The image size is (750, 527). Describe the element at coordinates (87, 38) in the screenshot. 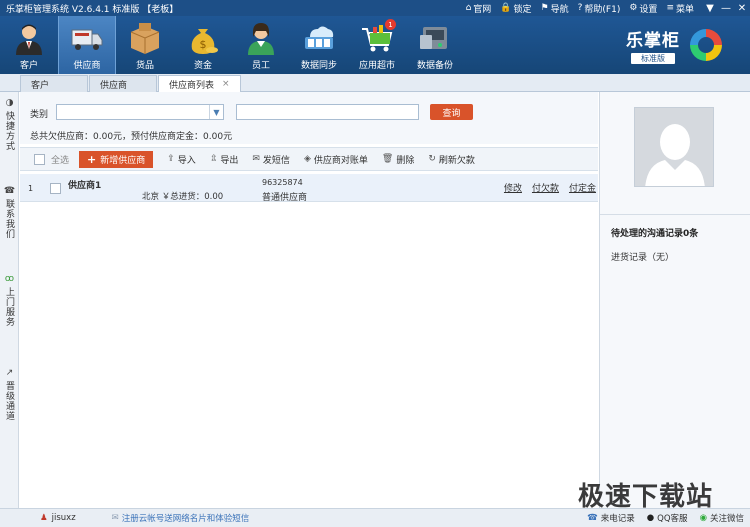

I see `truck-icon` at that location.